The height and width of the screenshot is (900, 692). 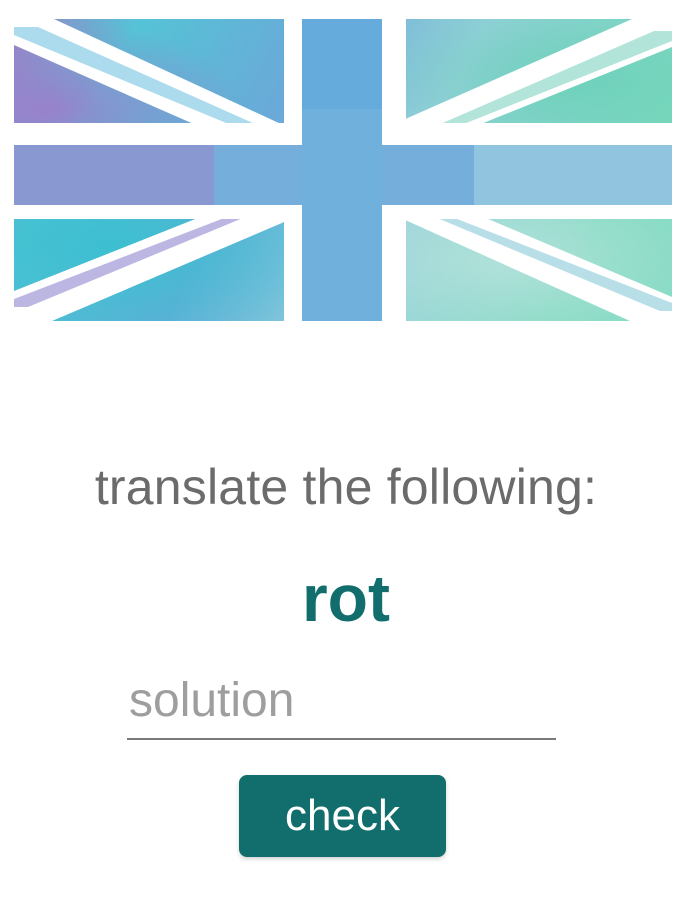 I want to click on instruction-text: translate the following:, so click(x=346, y=487).